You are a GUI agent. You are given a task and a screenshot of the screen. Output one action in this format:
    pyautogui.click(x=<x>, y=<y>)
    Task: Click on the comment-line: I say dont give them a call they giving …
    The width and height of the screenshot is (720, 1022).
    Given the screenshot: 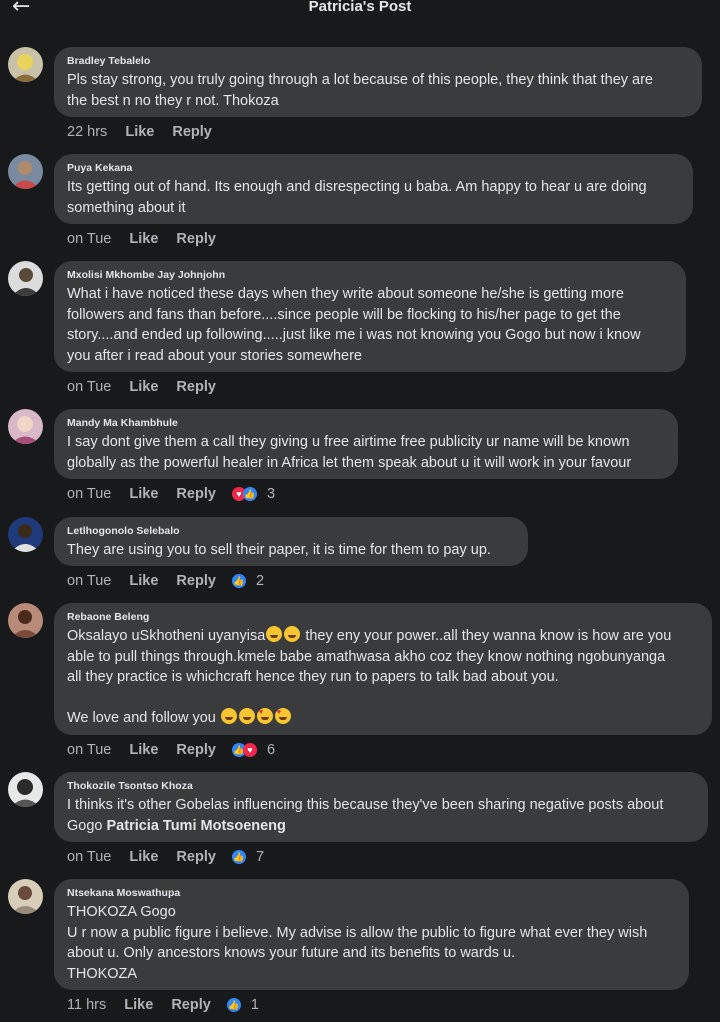 What is the action you would take?
    pyautogui.click(x=348, y=442)
    